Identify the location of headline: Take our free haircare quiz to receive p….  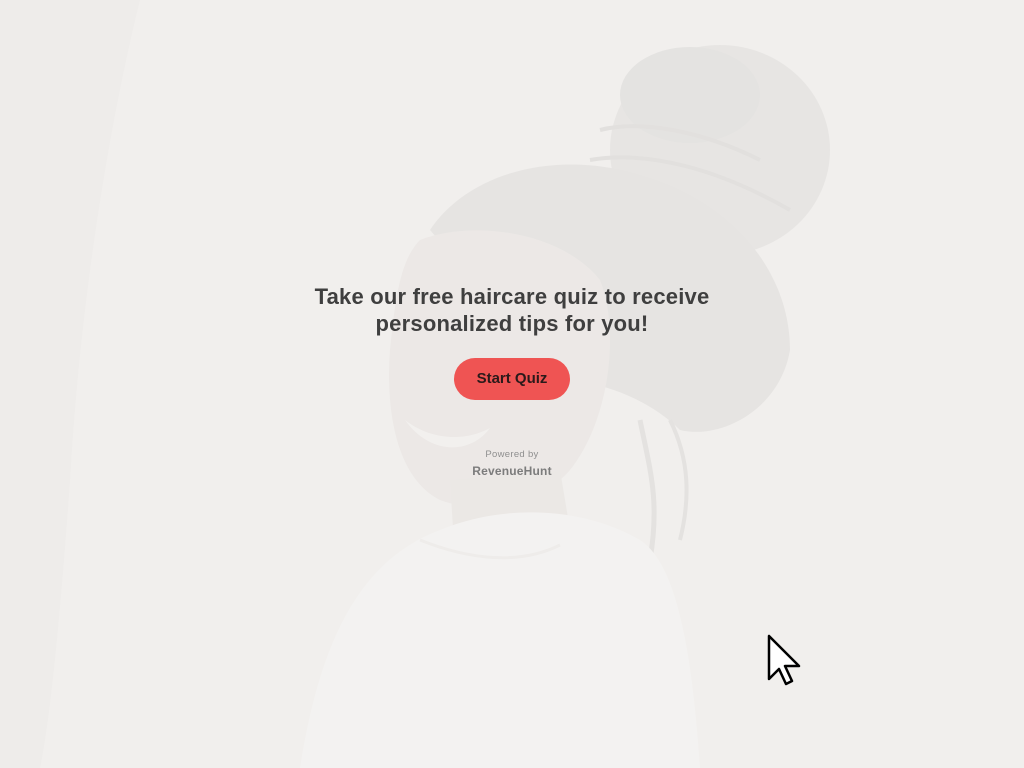
(512, 310).